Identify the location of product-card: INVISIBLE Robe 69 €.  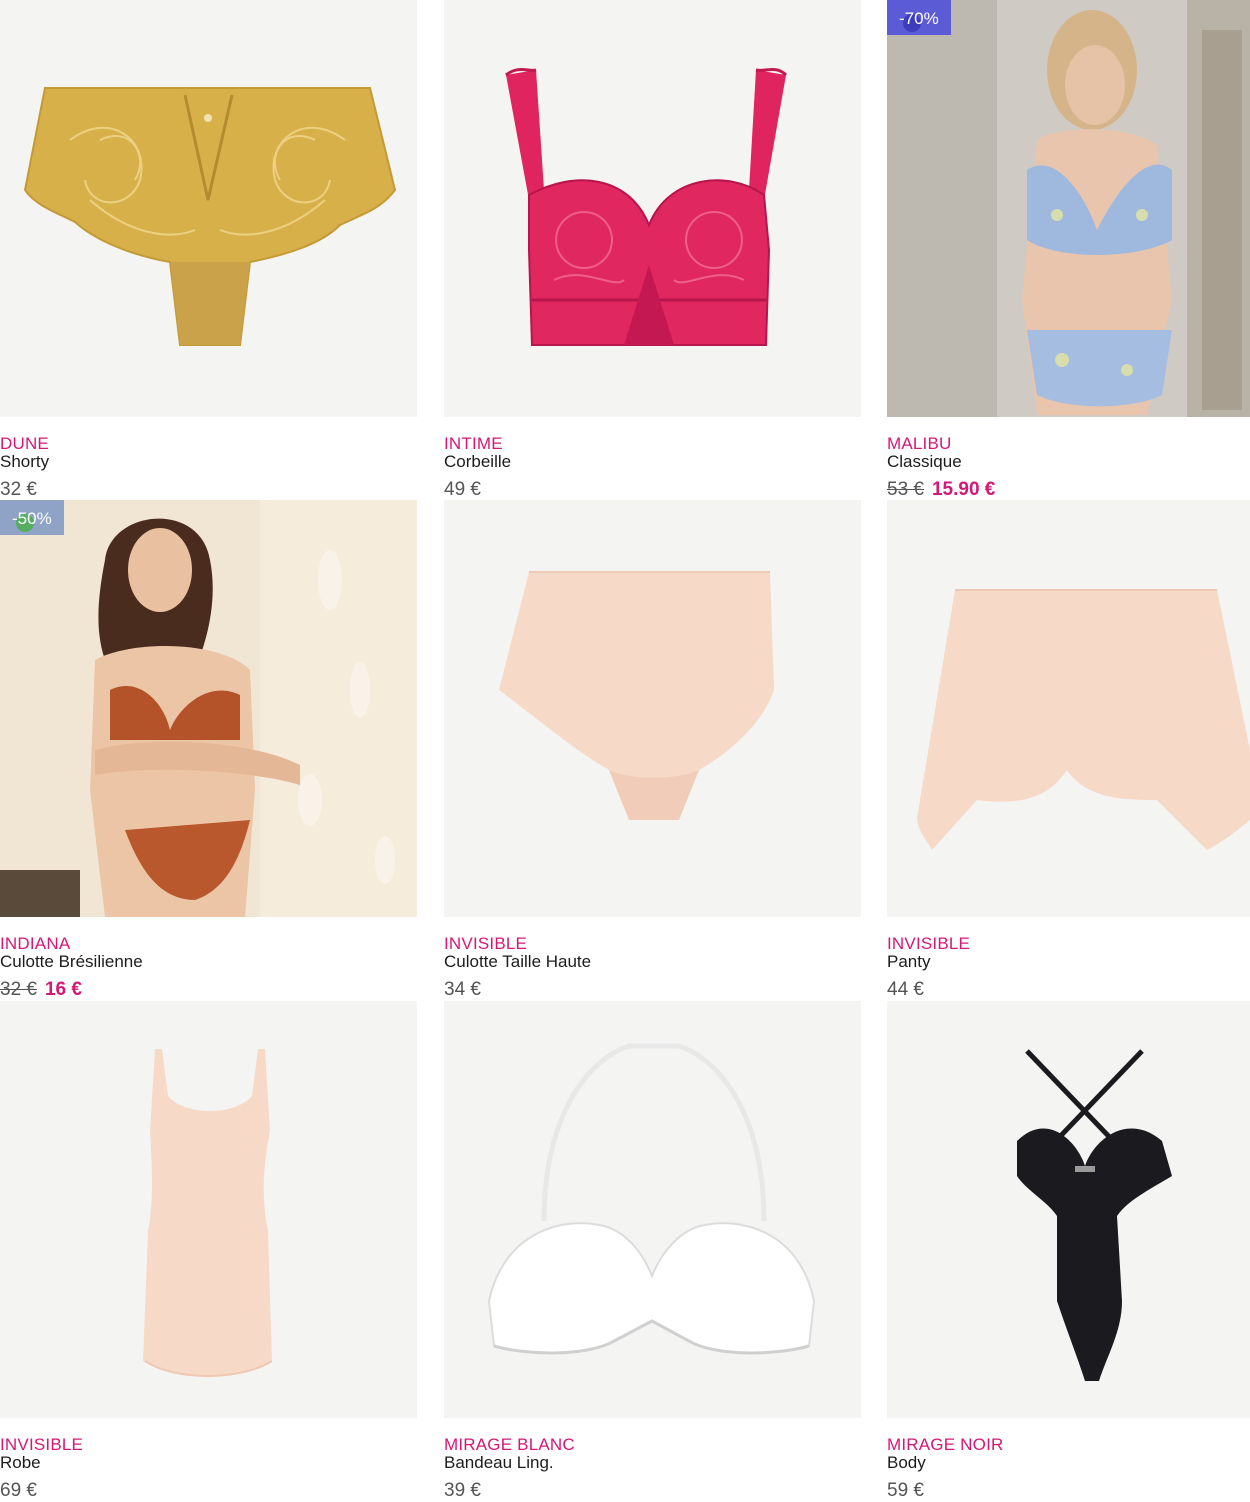
(208, 1251).